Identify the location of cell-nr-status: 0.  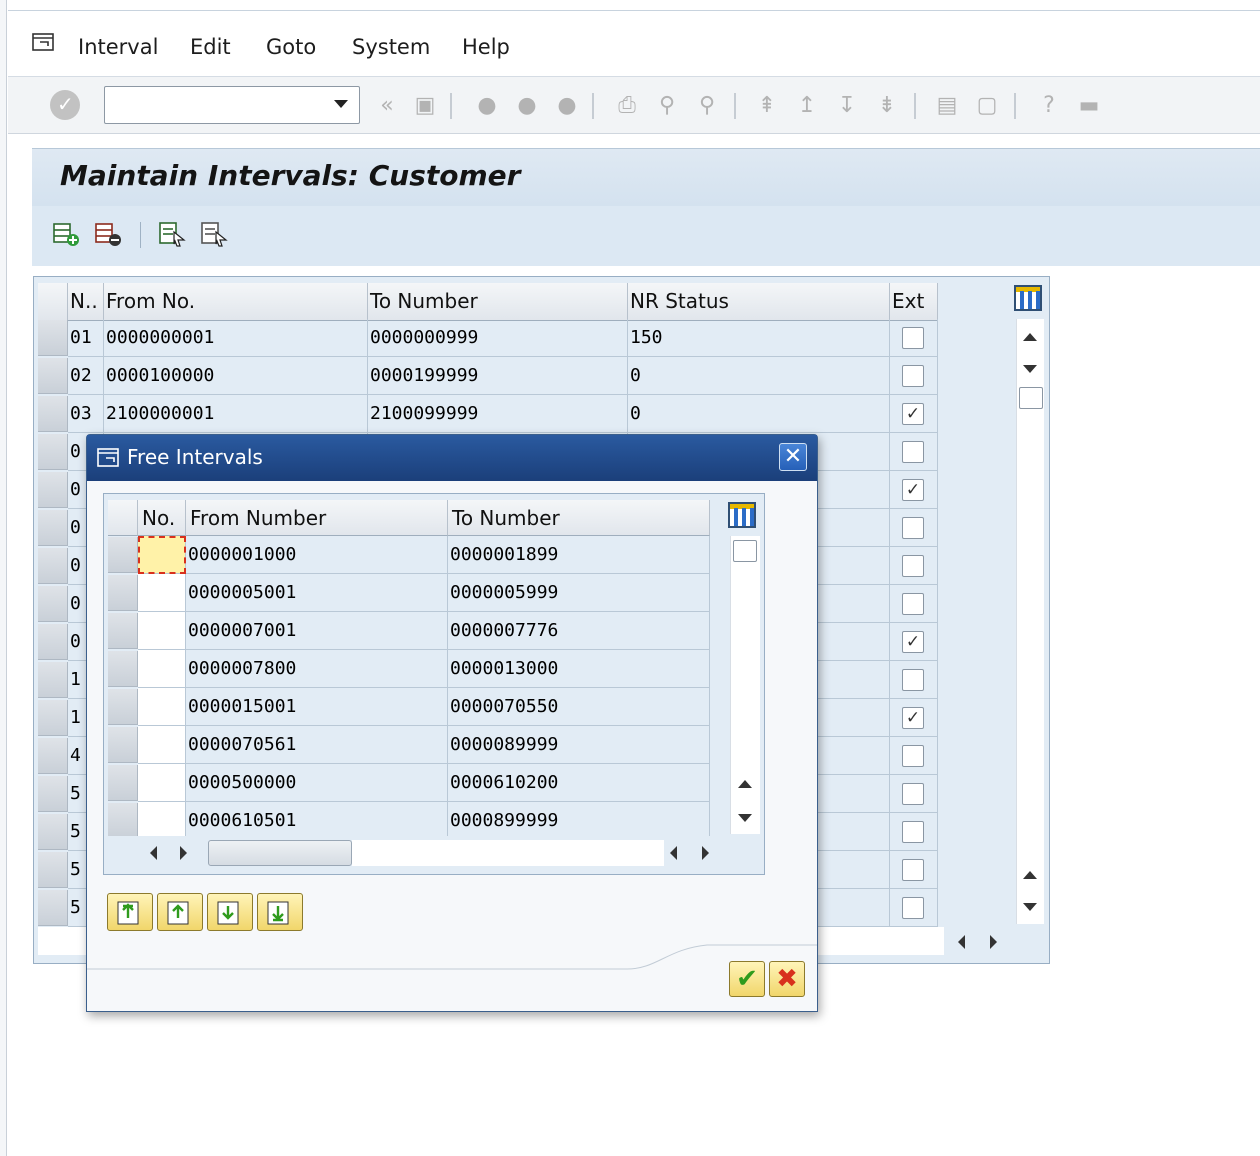
(759, 414).